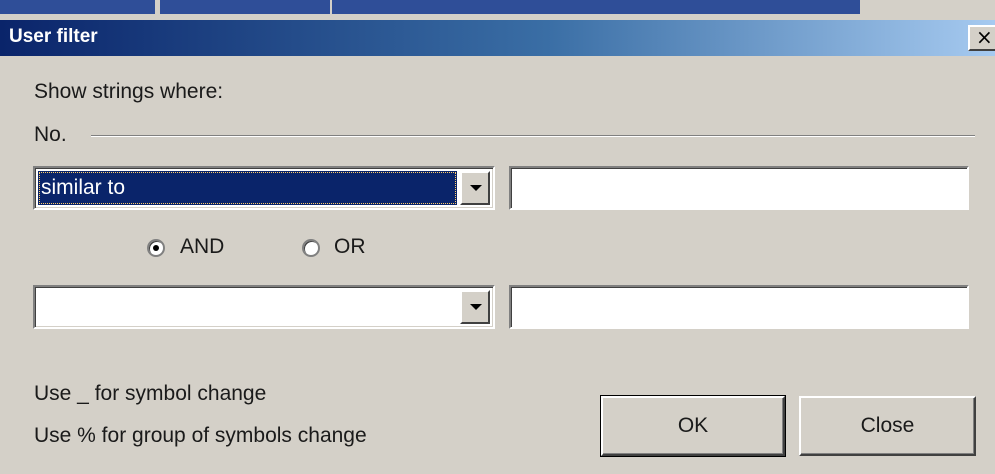 This screenshot has width=995, height=474. I want to click on or-label: OR, so click(350, 247).